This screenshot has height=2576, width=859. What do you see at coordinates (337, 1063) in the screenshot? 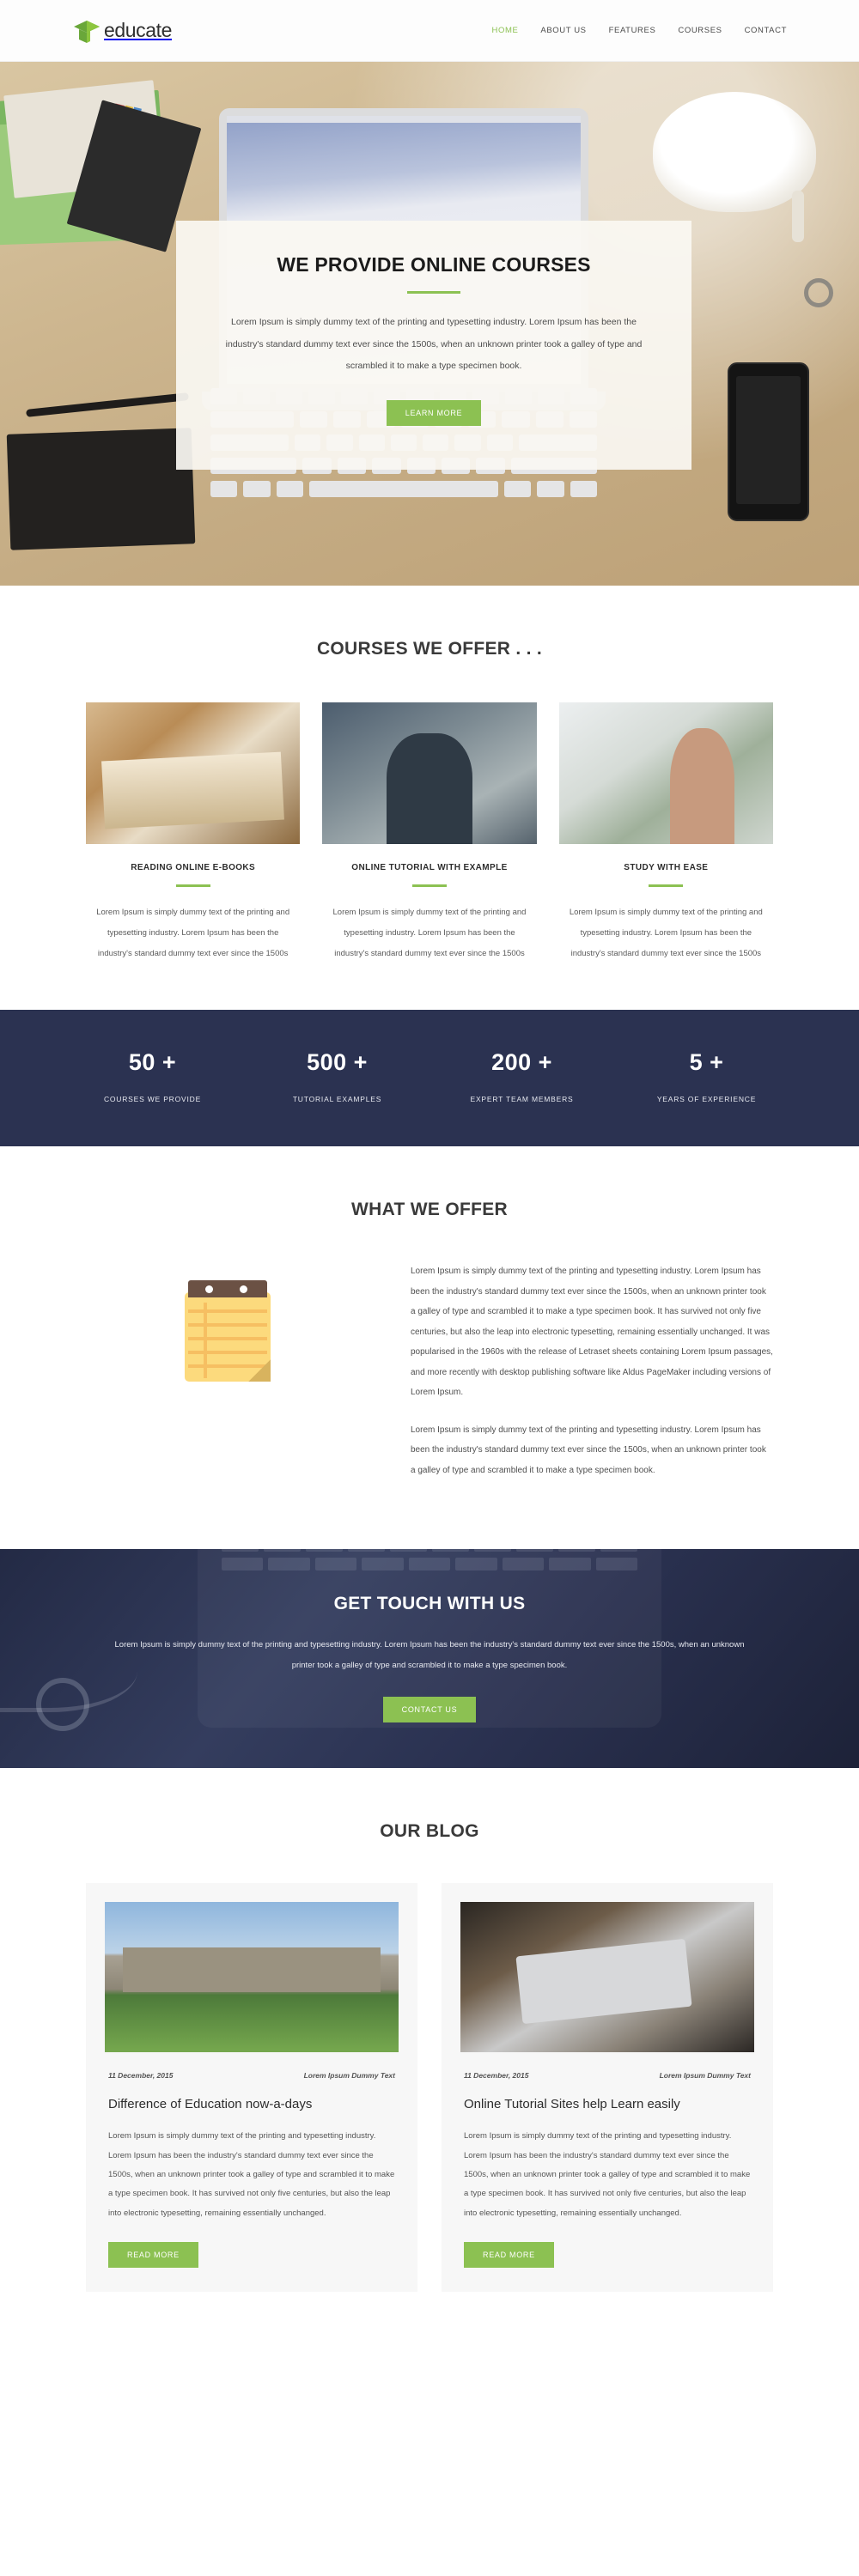
I see `stat-number: 500 +` at bounding box center [337, 1063].